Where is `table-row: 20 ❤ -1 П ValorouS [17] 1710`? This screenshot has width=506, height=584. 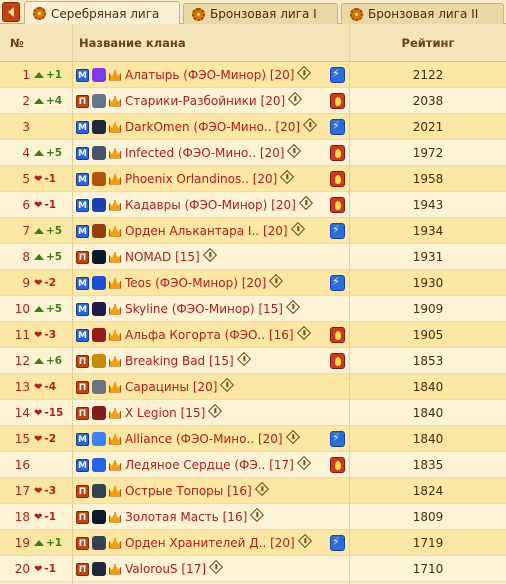 table-row: 20 ❤ -1 П ValorouS [17] 1710 is located at coordinates (253, 569).